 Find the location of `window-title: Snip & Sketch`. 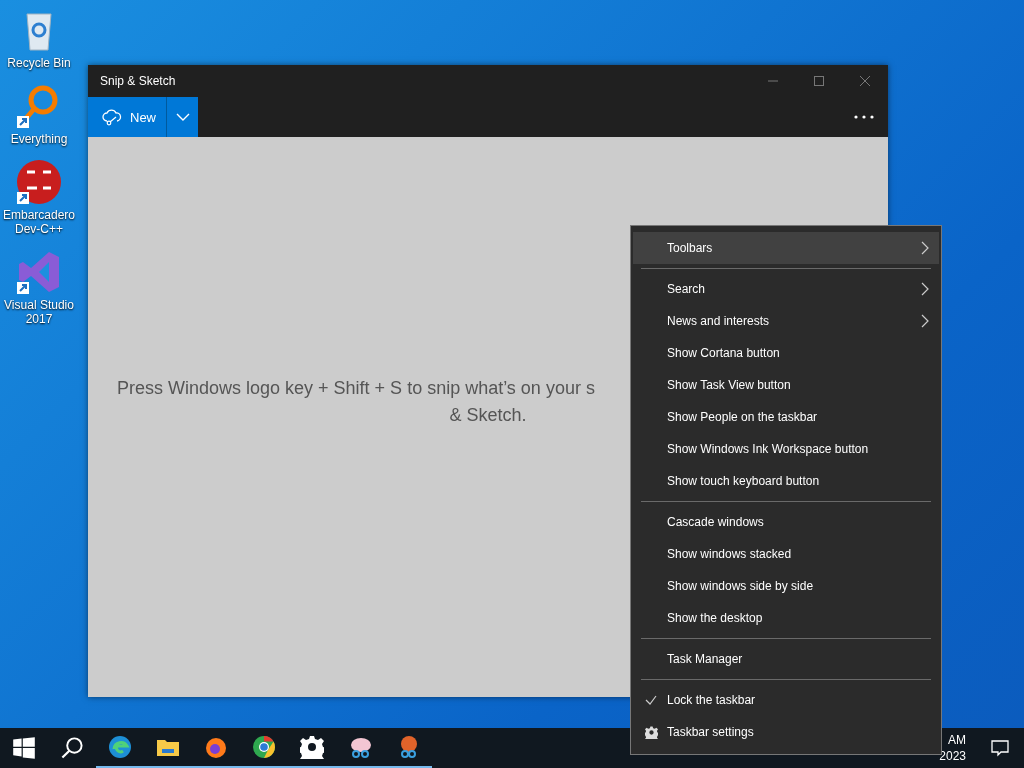

window-title: Snip & Sketch is located at coordinates (138, 81).